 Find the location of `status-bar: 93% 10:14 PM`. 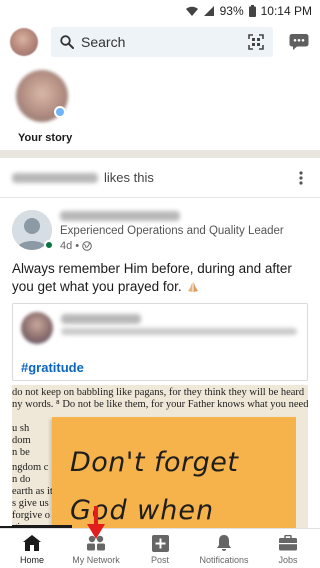

status-bar: 93% 10:14 PM is located at coordinates (160, 11).